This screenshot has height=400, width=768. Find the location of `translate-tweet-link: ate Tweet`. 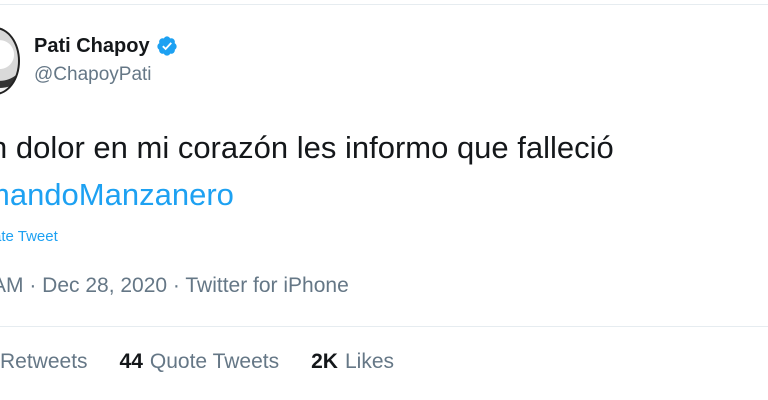

translate-tweet-link: ate Tweet is located at coordinates (29, 236).